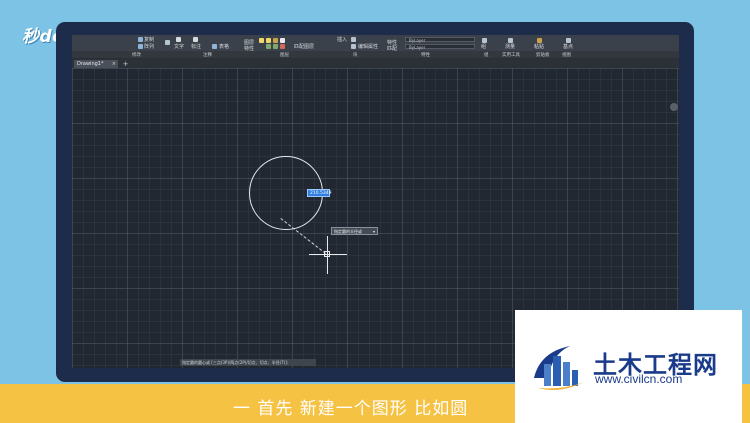 The height and width of the screenshot is (423, 750). I want to click on measure-button: 测量, so click(510, 47).